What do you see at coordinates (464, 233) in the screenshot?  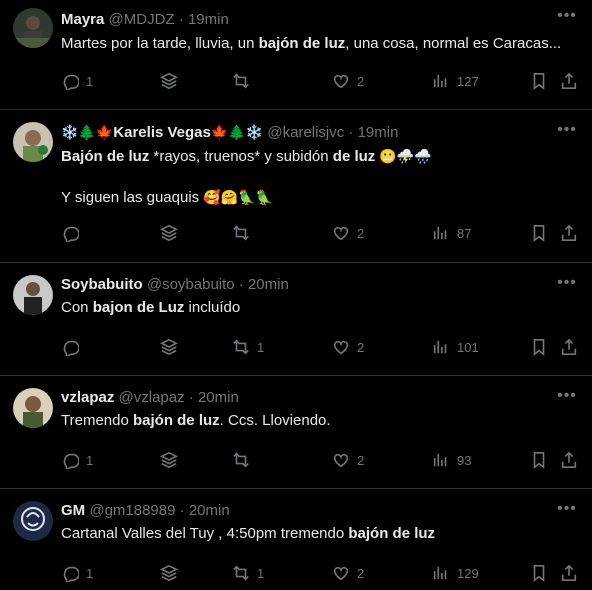 I see `views-count: 87` at bounding box center [464, 233].